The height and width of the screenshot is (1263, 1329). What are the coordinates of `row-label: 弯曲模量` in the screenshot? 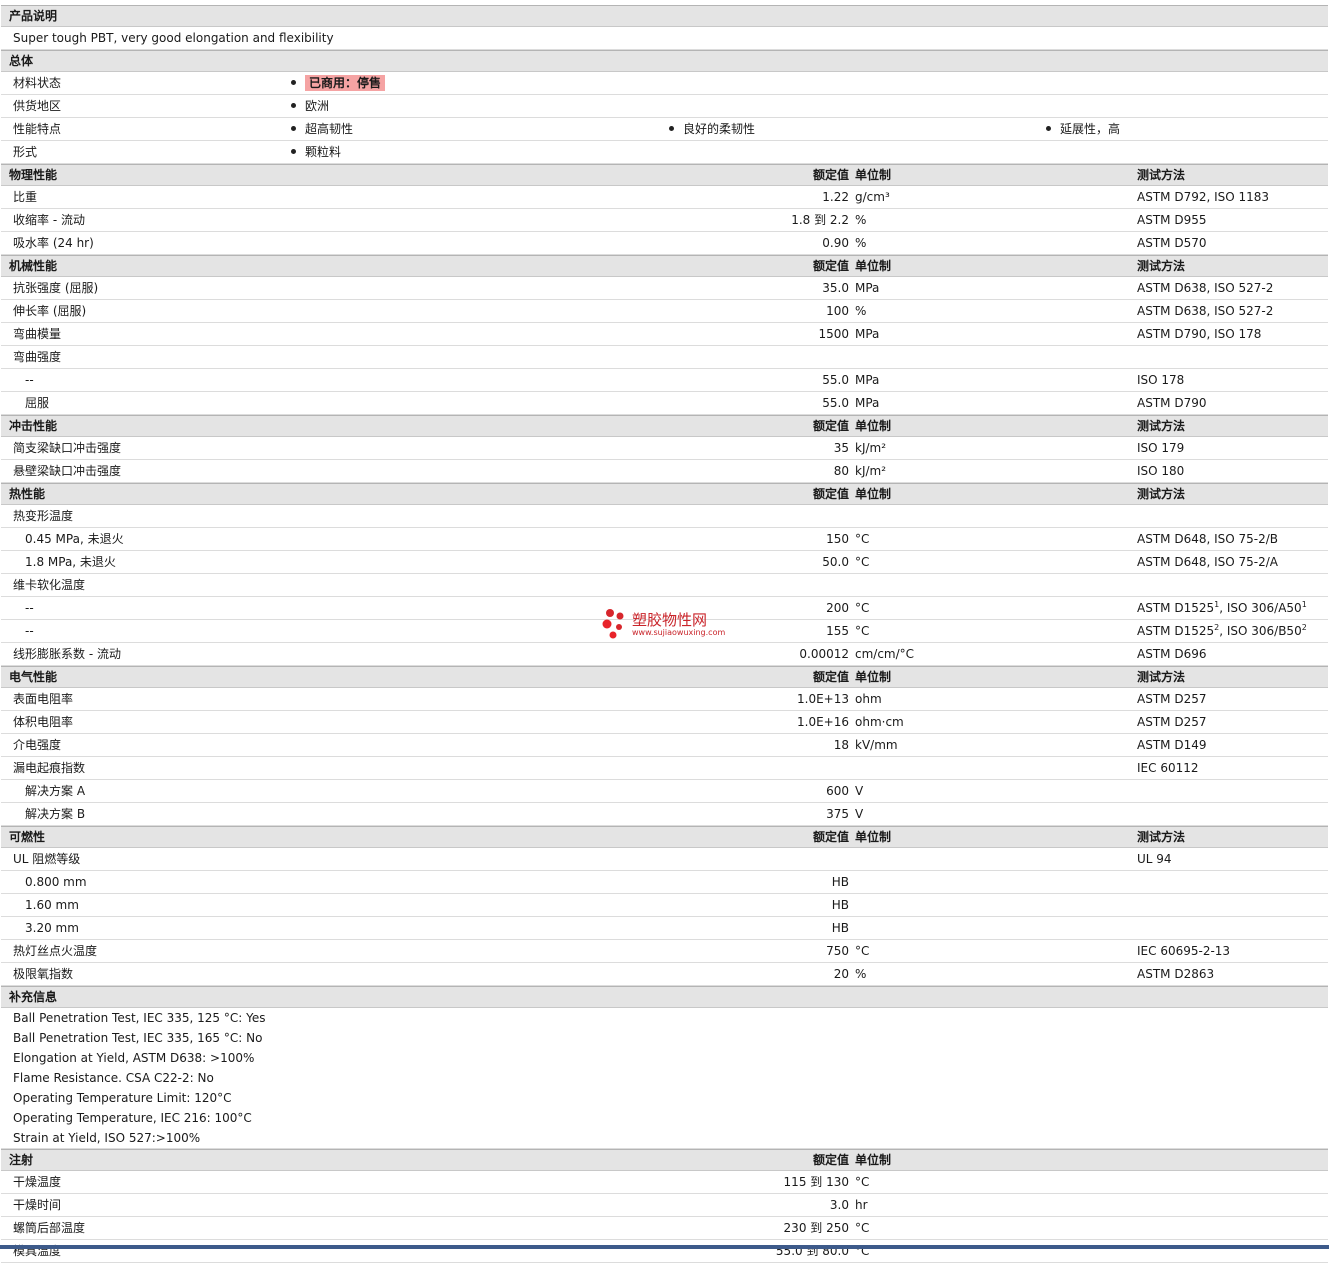 It's located at (37, 334).